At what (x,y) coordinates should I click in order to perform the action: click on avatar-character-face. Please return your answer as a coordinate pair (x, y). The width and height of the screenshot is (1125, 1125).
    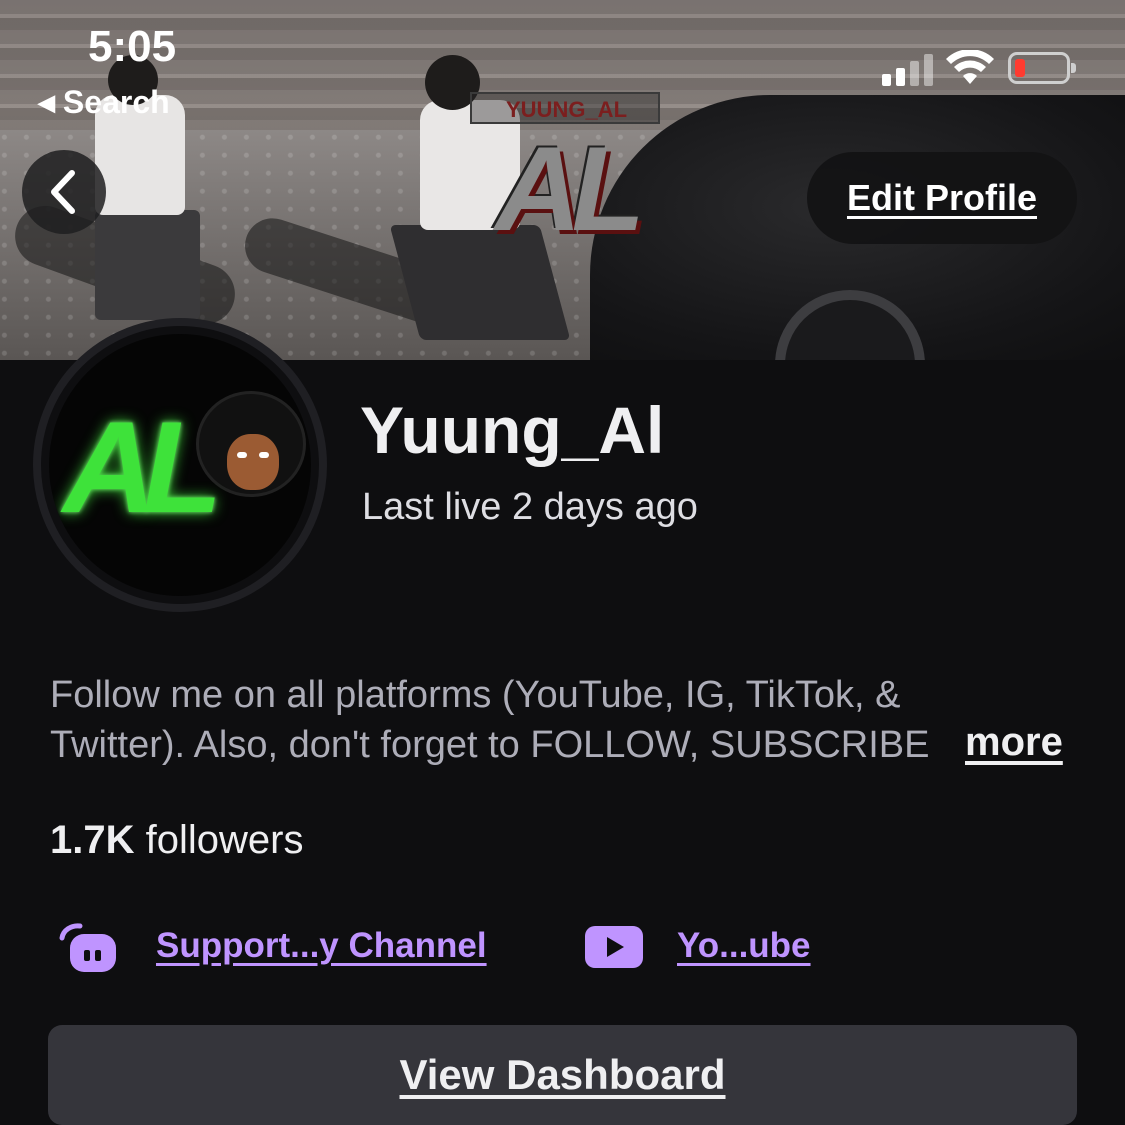
    Looking at the image, I should click on (253, 462).